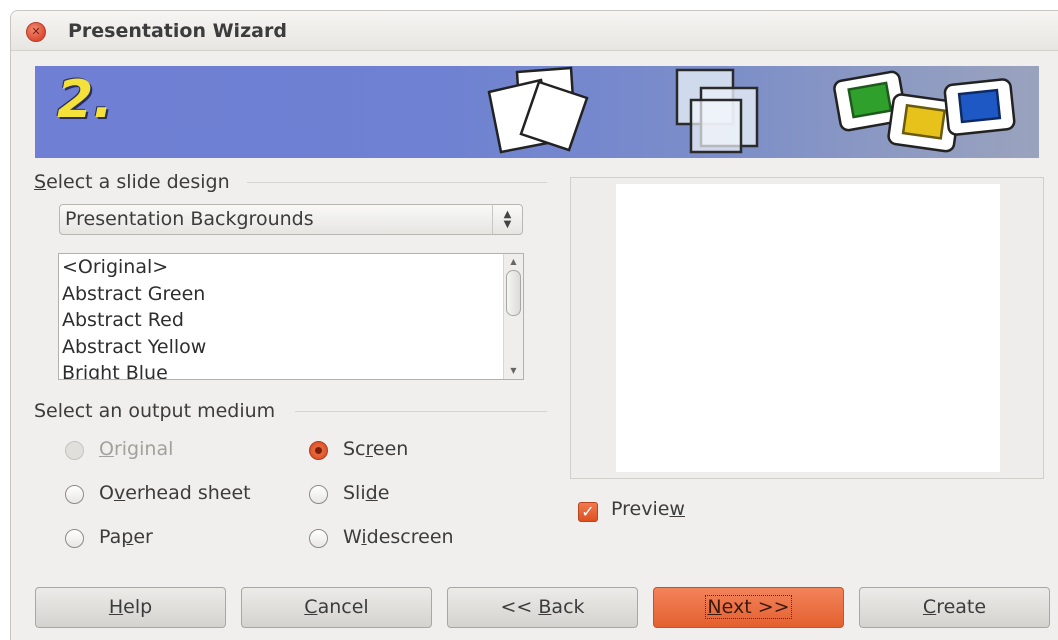 The height and width of the screenshot is (640, 1058). I want to click on label-post: een, so click(390, 449).